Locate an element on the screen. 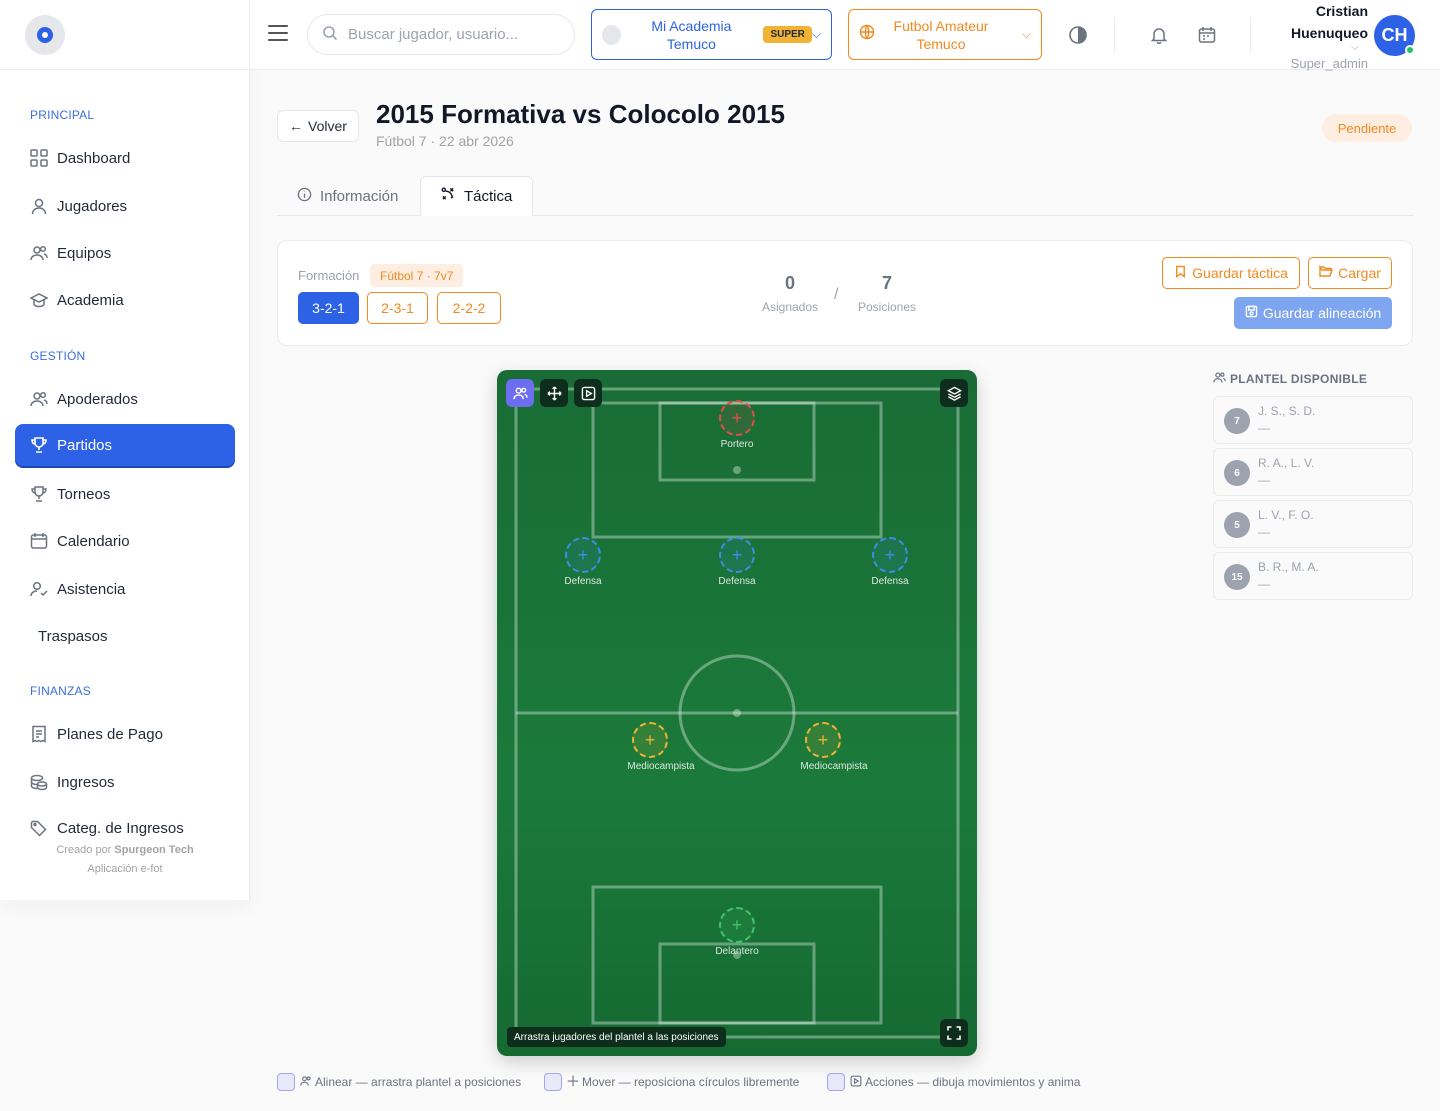  back-button: ← Volver is located at coordinates (318, 126).